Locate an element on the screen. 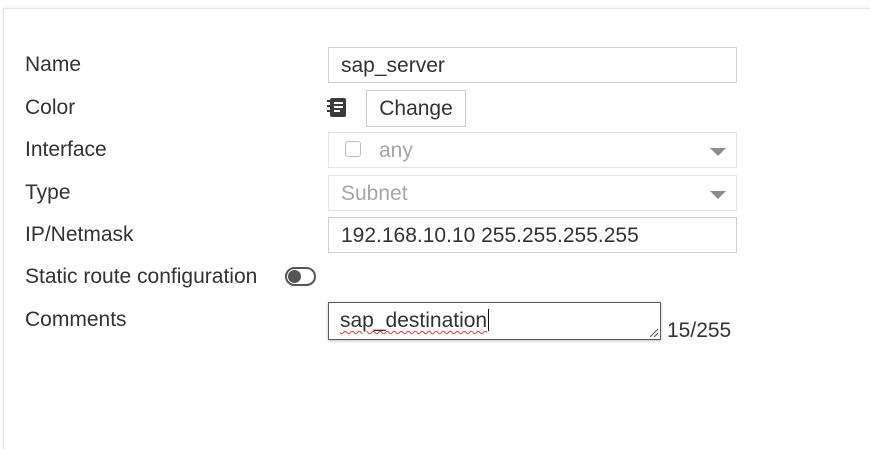  interface-select-value: any is located at coordinates (396, 150).